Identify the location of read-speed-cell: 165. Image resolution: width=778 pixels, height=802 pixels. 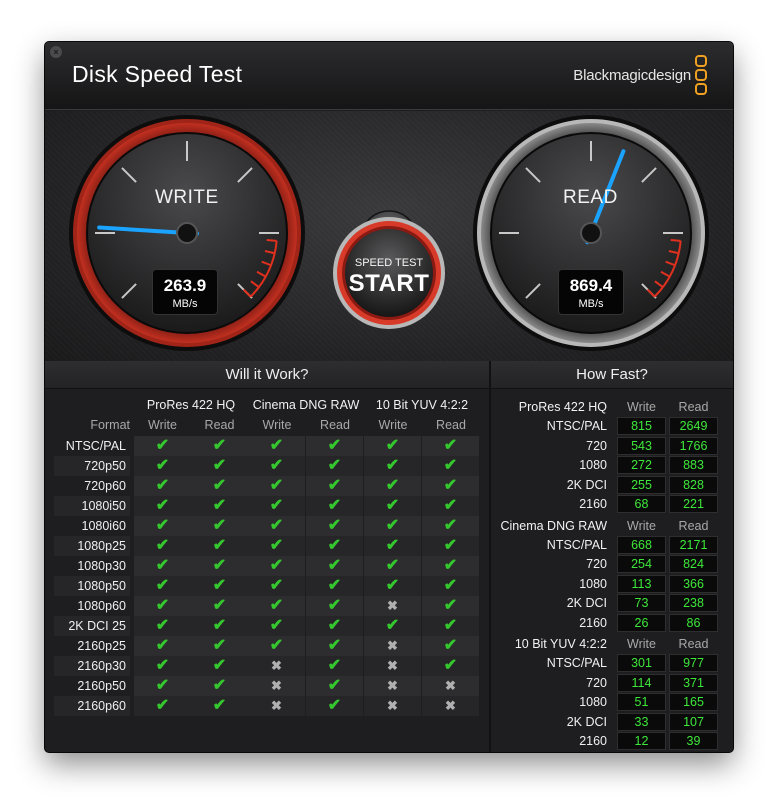
(693, 702).